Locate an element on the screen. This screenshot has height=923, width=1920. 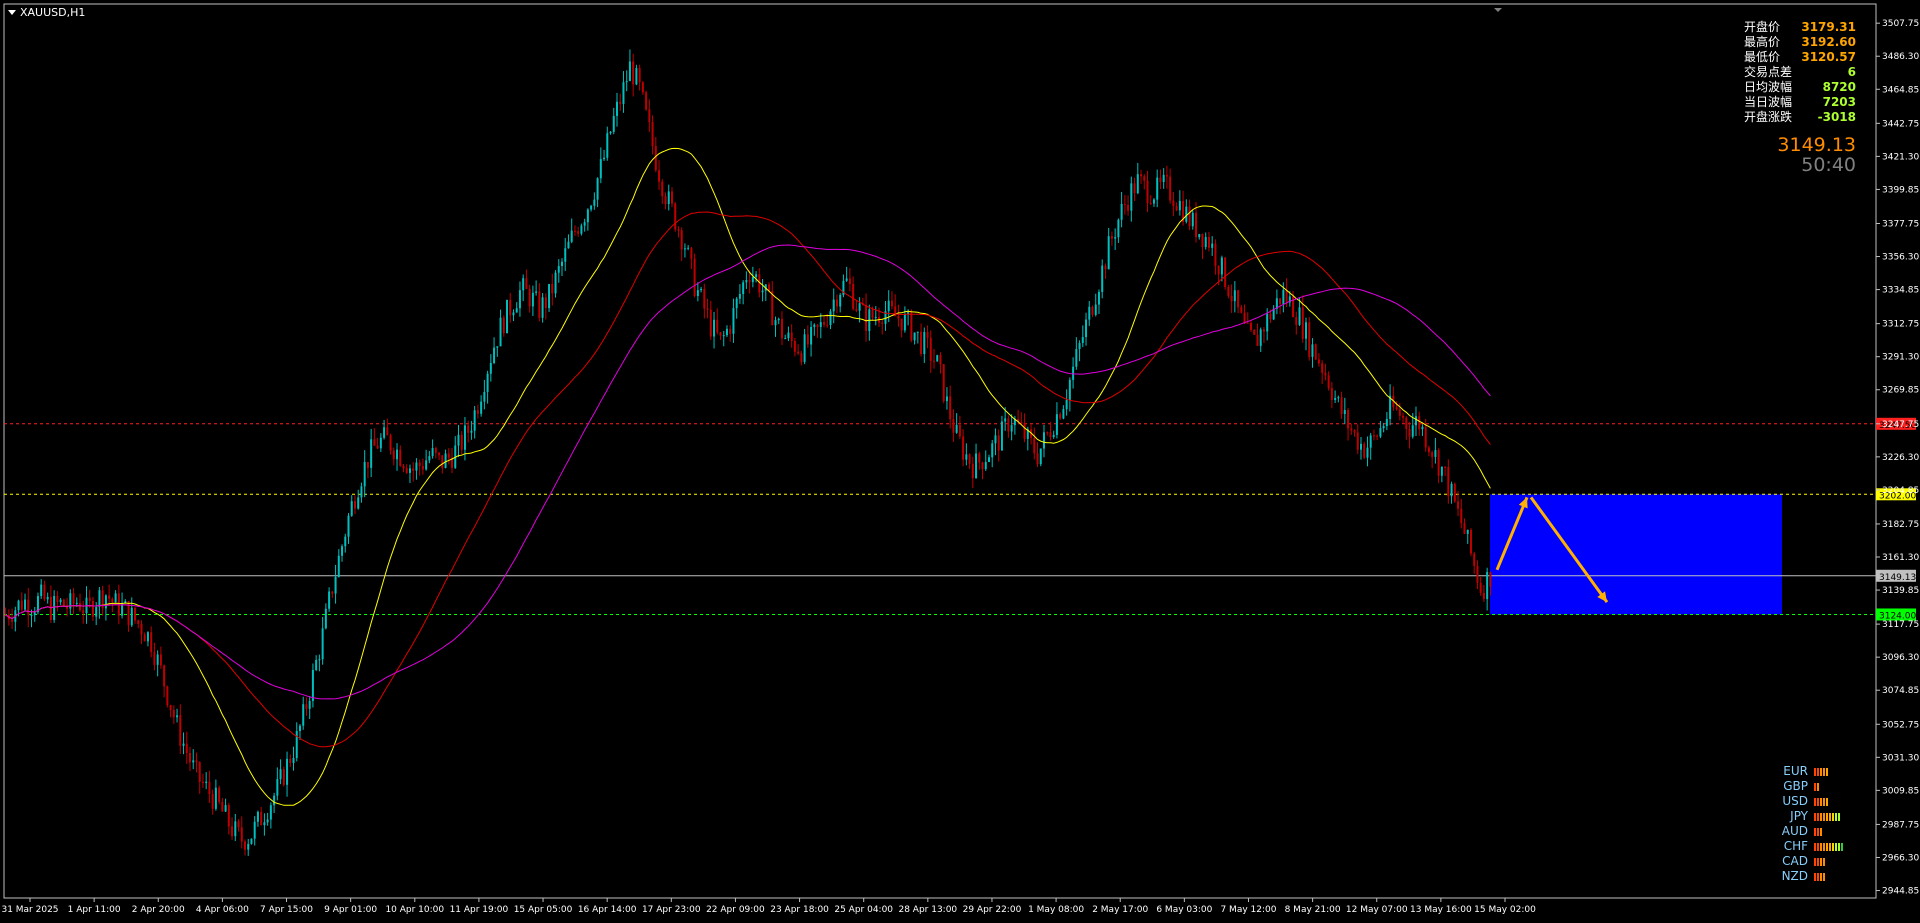
y-tick-label: 3269.85 is located at coordinates (1900, 391).